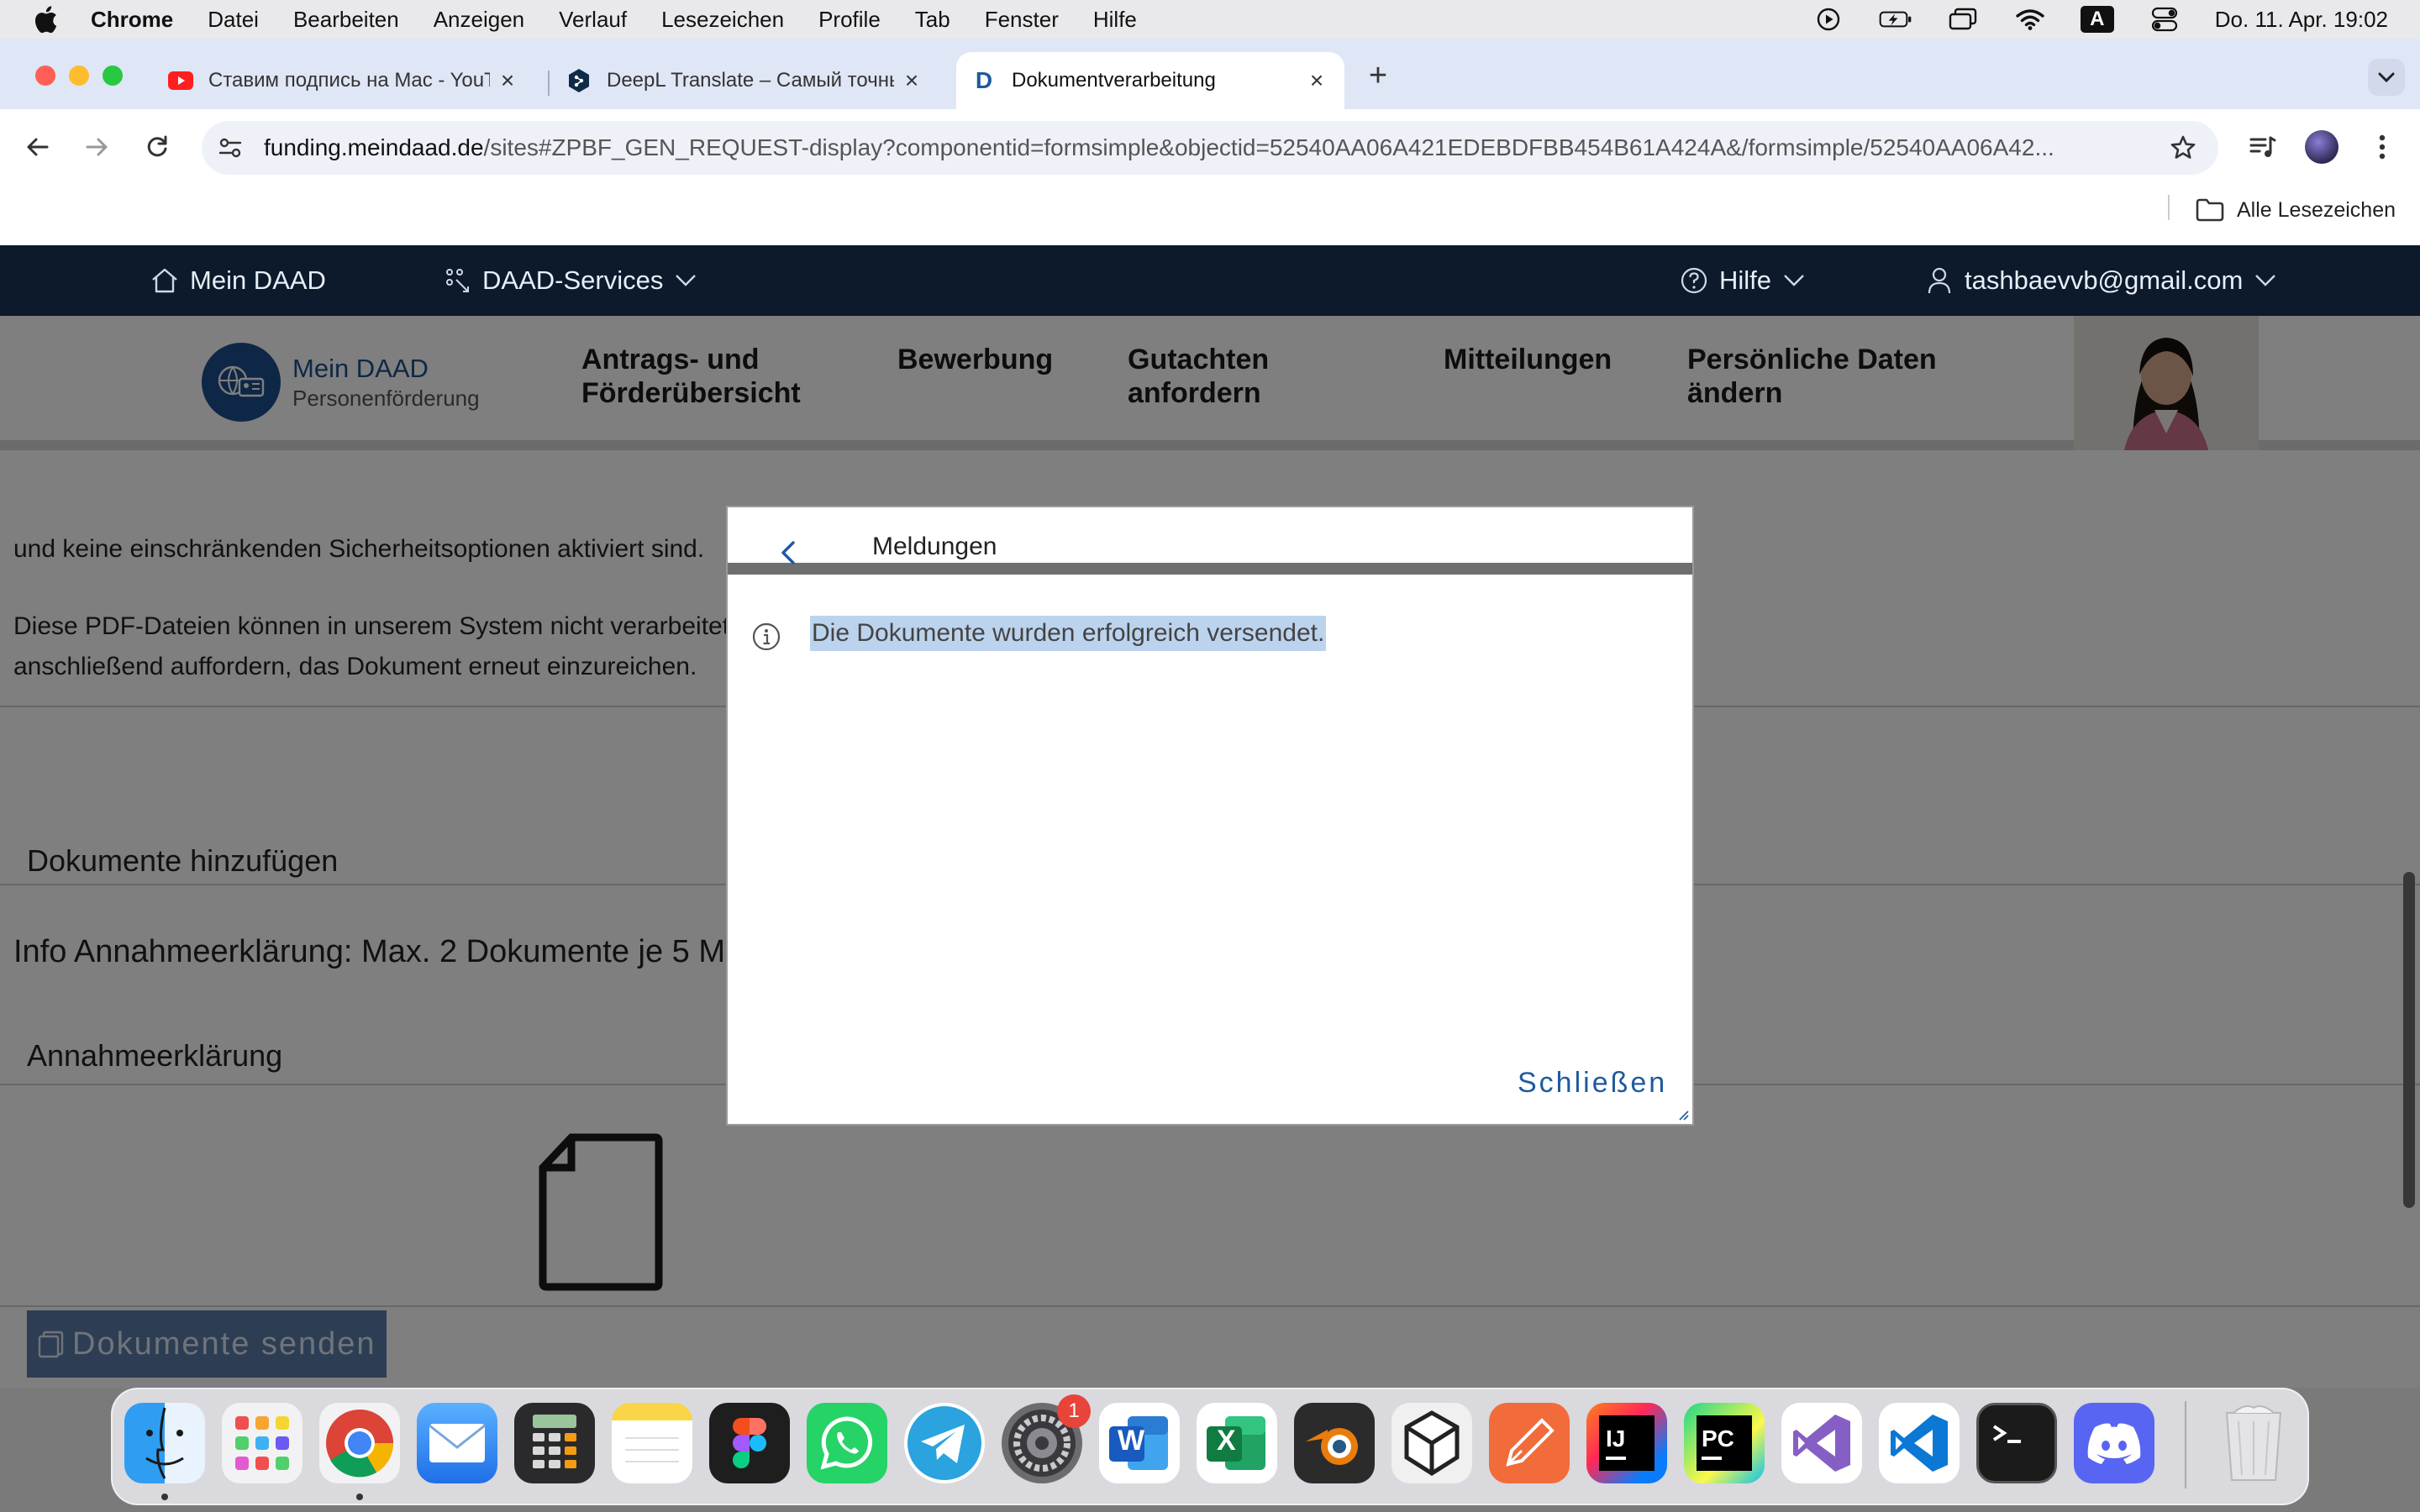 Image resolution: width=2420 pixels, height=1512 pixels. Describe the element at coordinates (1529, 1443) in the screenshot. I see `pencil-app-icon` at that location.